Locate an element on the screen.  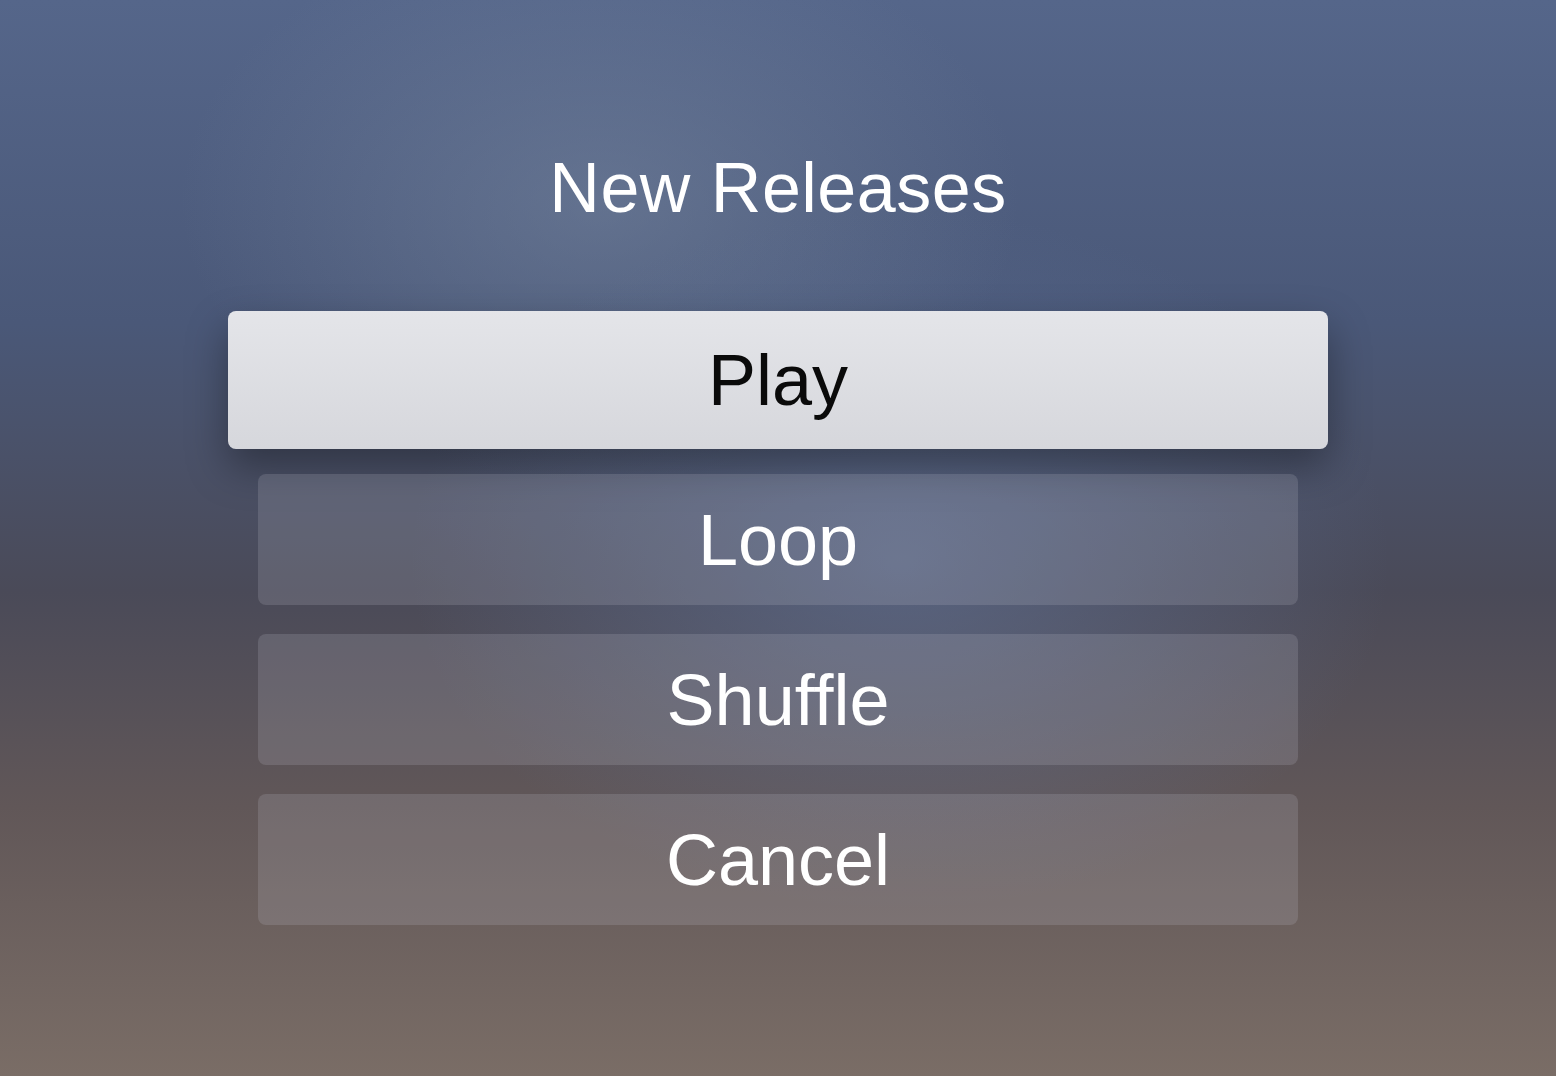
menu-title: New Releases is located at coordinates (778, 188).